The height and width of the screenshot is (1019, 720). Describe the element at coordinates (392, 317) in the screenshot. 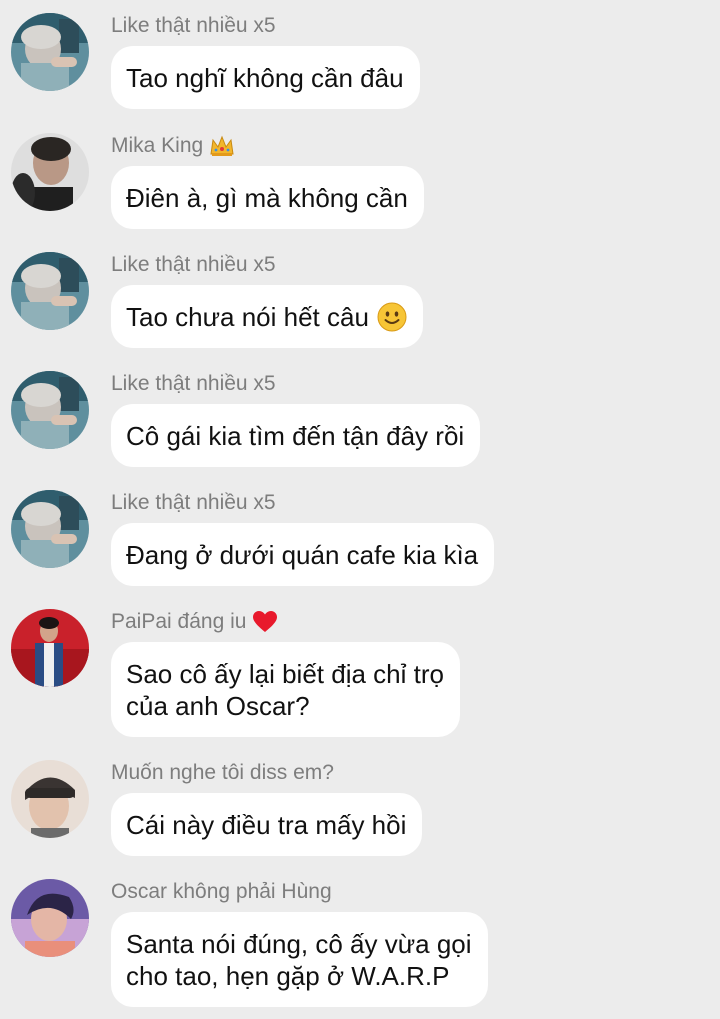

I see `smile-emoji-icon` at that location.